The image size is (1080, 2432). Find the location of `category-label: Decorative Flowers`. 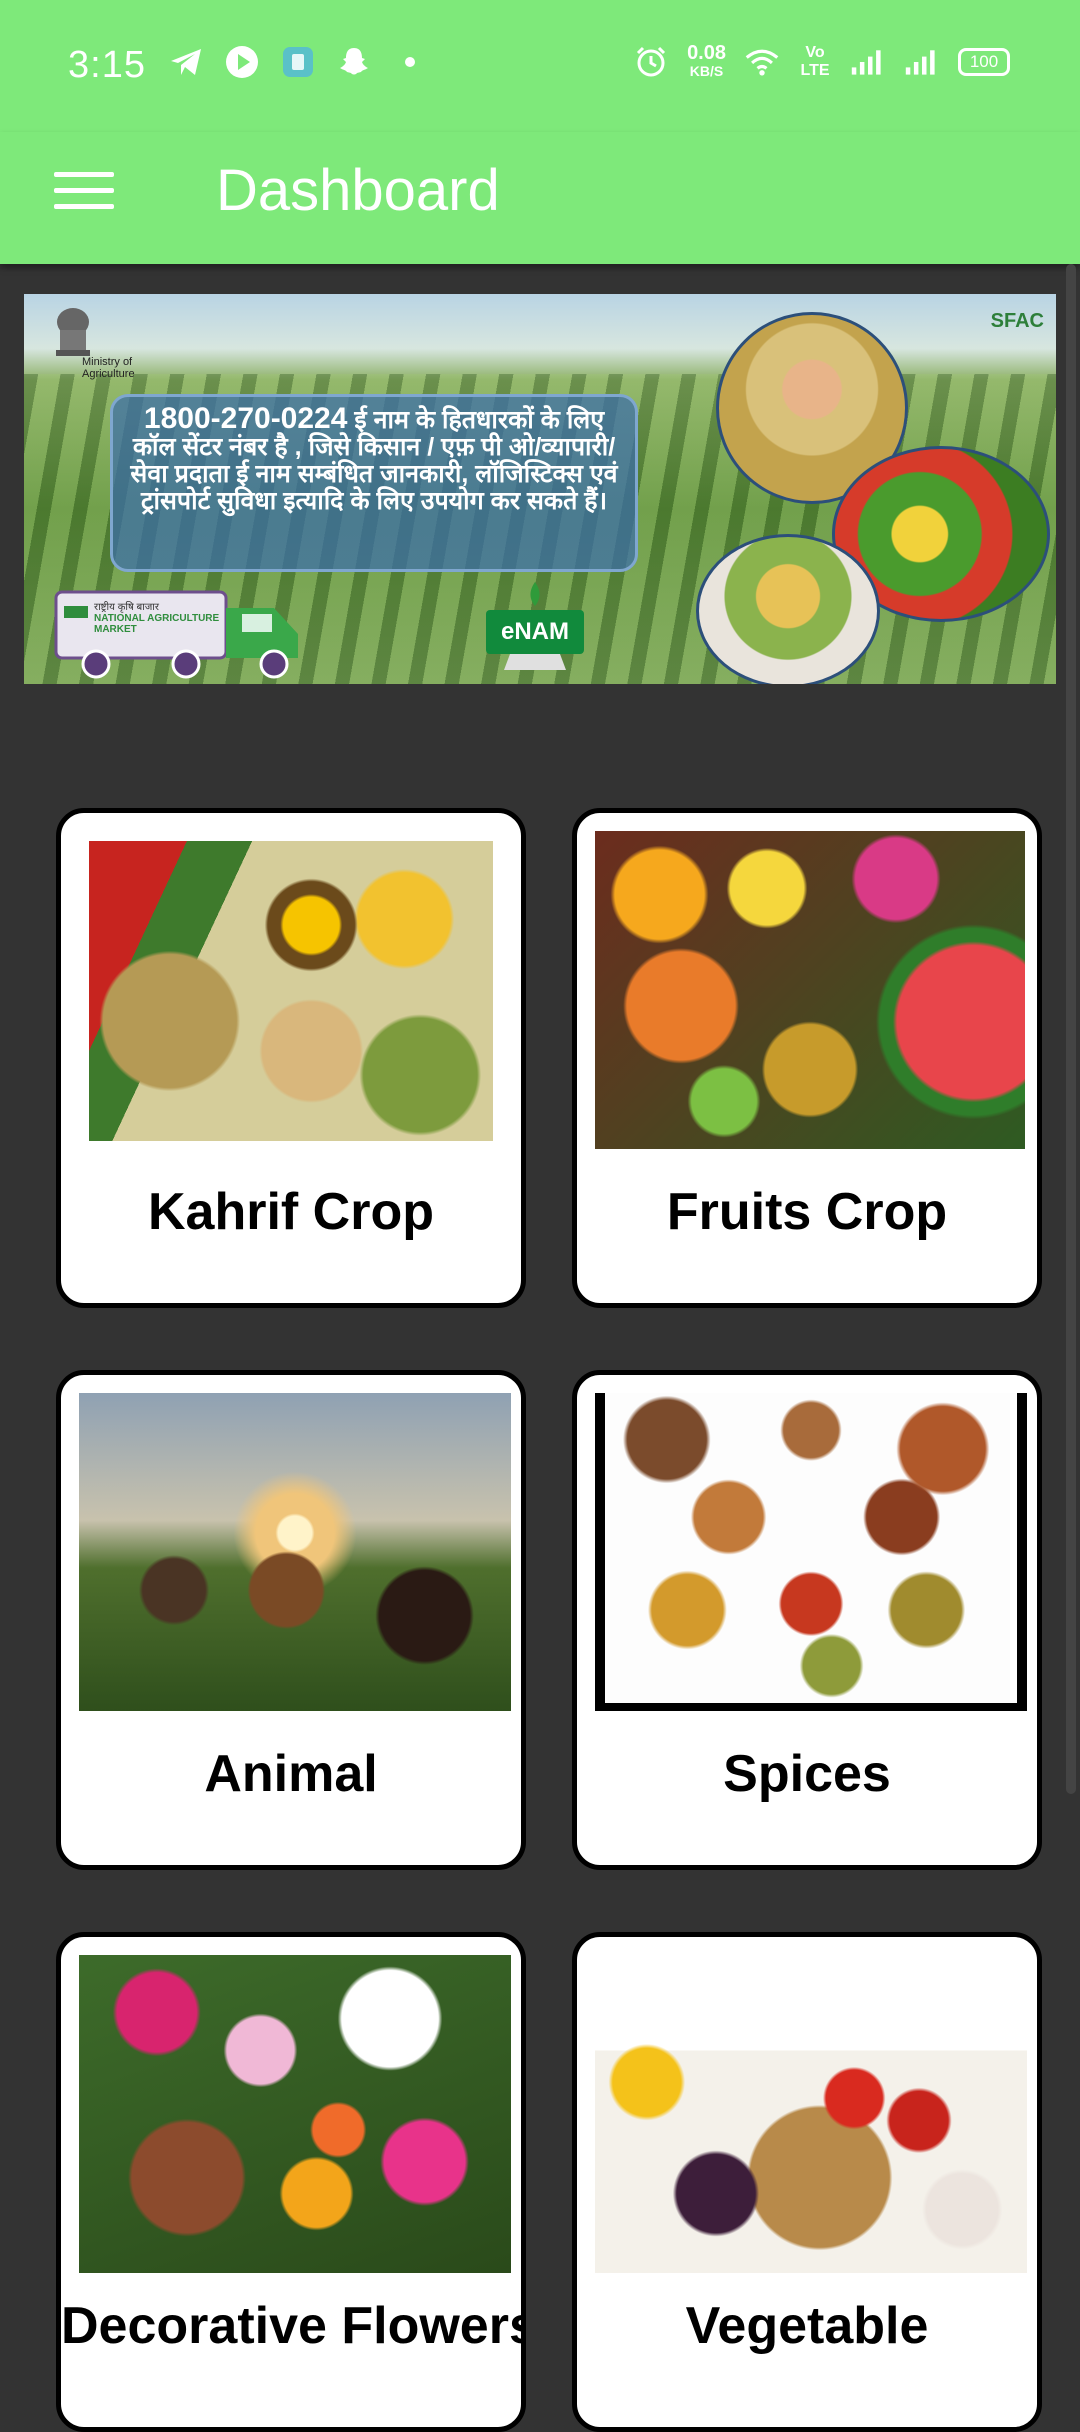

category-label: Decorative Flowers is located at coordinates (293, 2326).